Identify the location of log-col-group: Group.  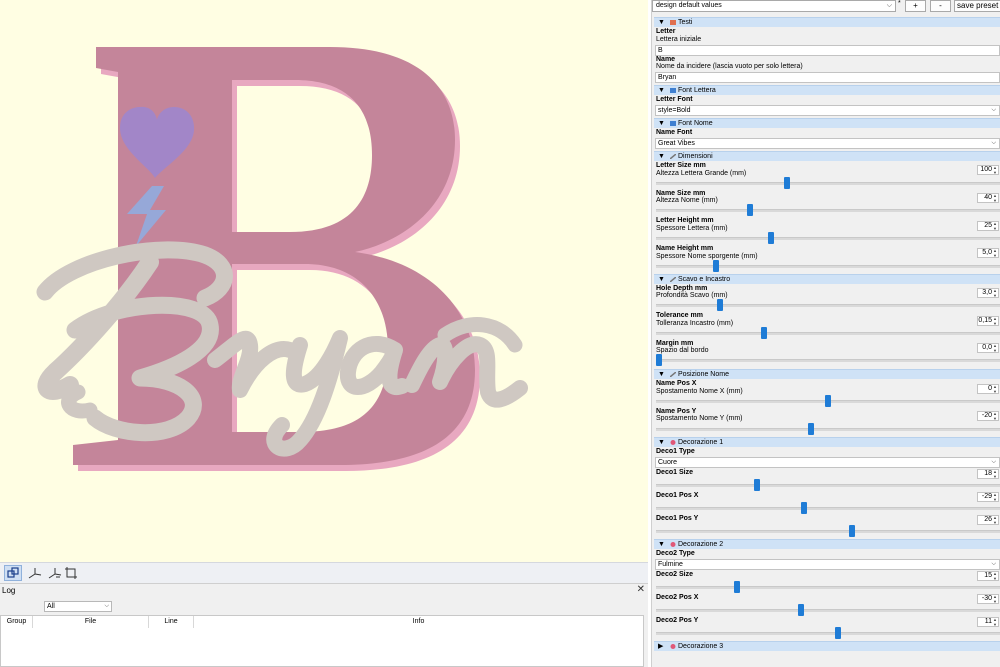
(17, 622).